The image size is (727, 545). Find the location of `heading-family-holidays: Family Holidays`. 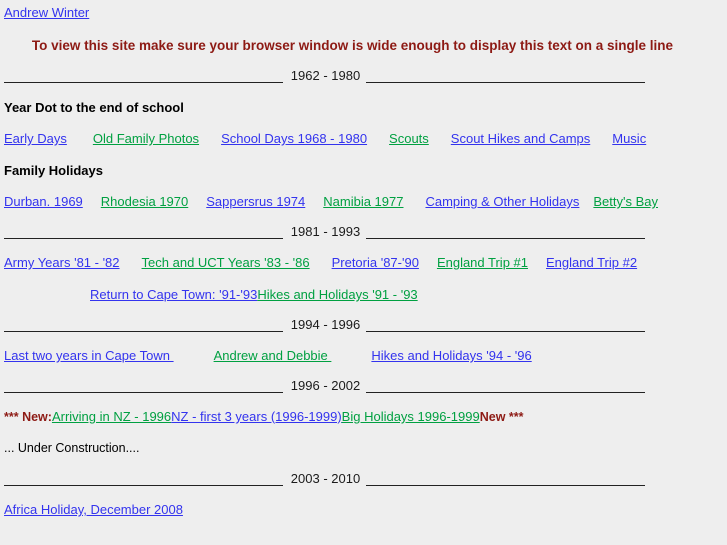

heading-family-holidays: Family Holidays is located at coordinates (53, 170).